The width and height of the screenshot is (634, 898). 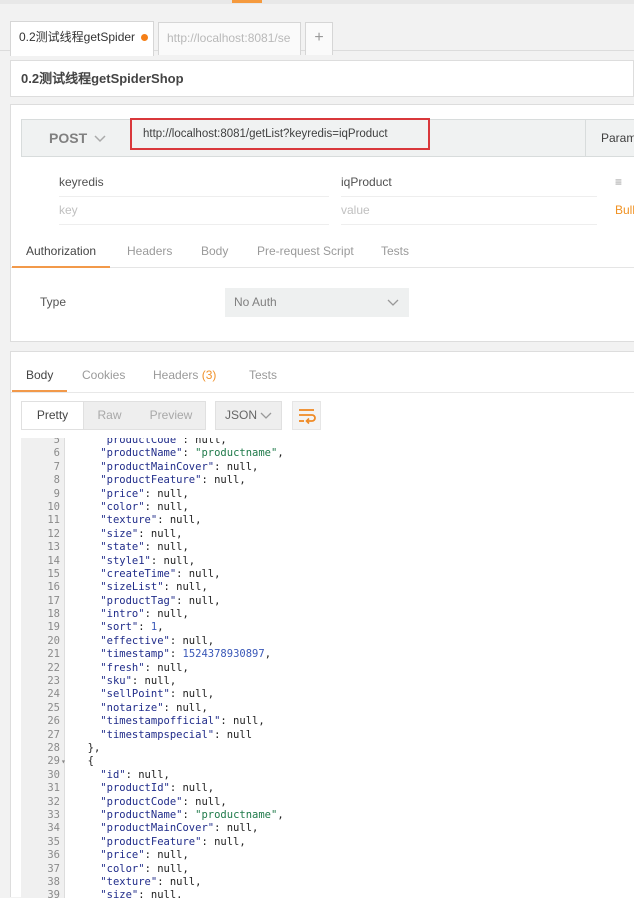 I want to click on param-row-empty: key value Bulk, so click(x=328, y=210).